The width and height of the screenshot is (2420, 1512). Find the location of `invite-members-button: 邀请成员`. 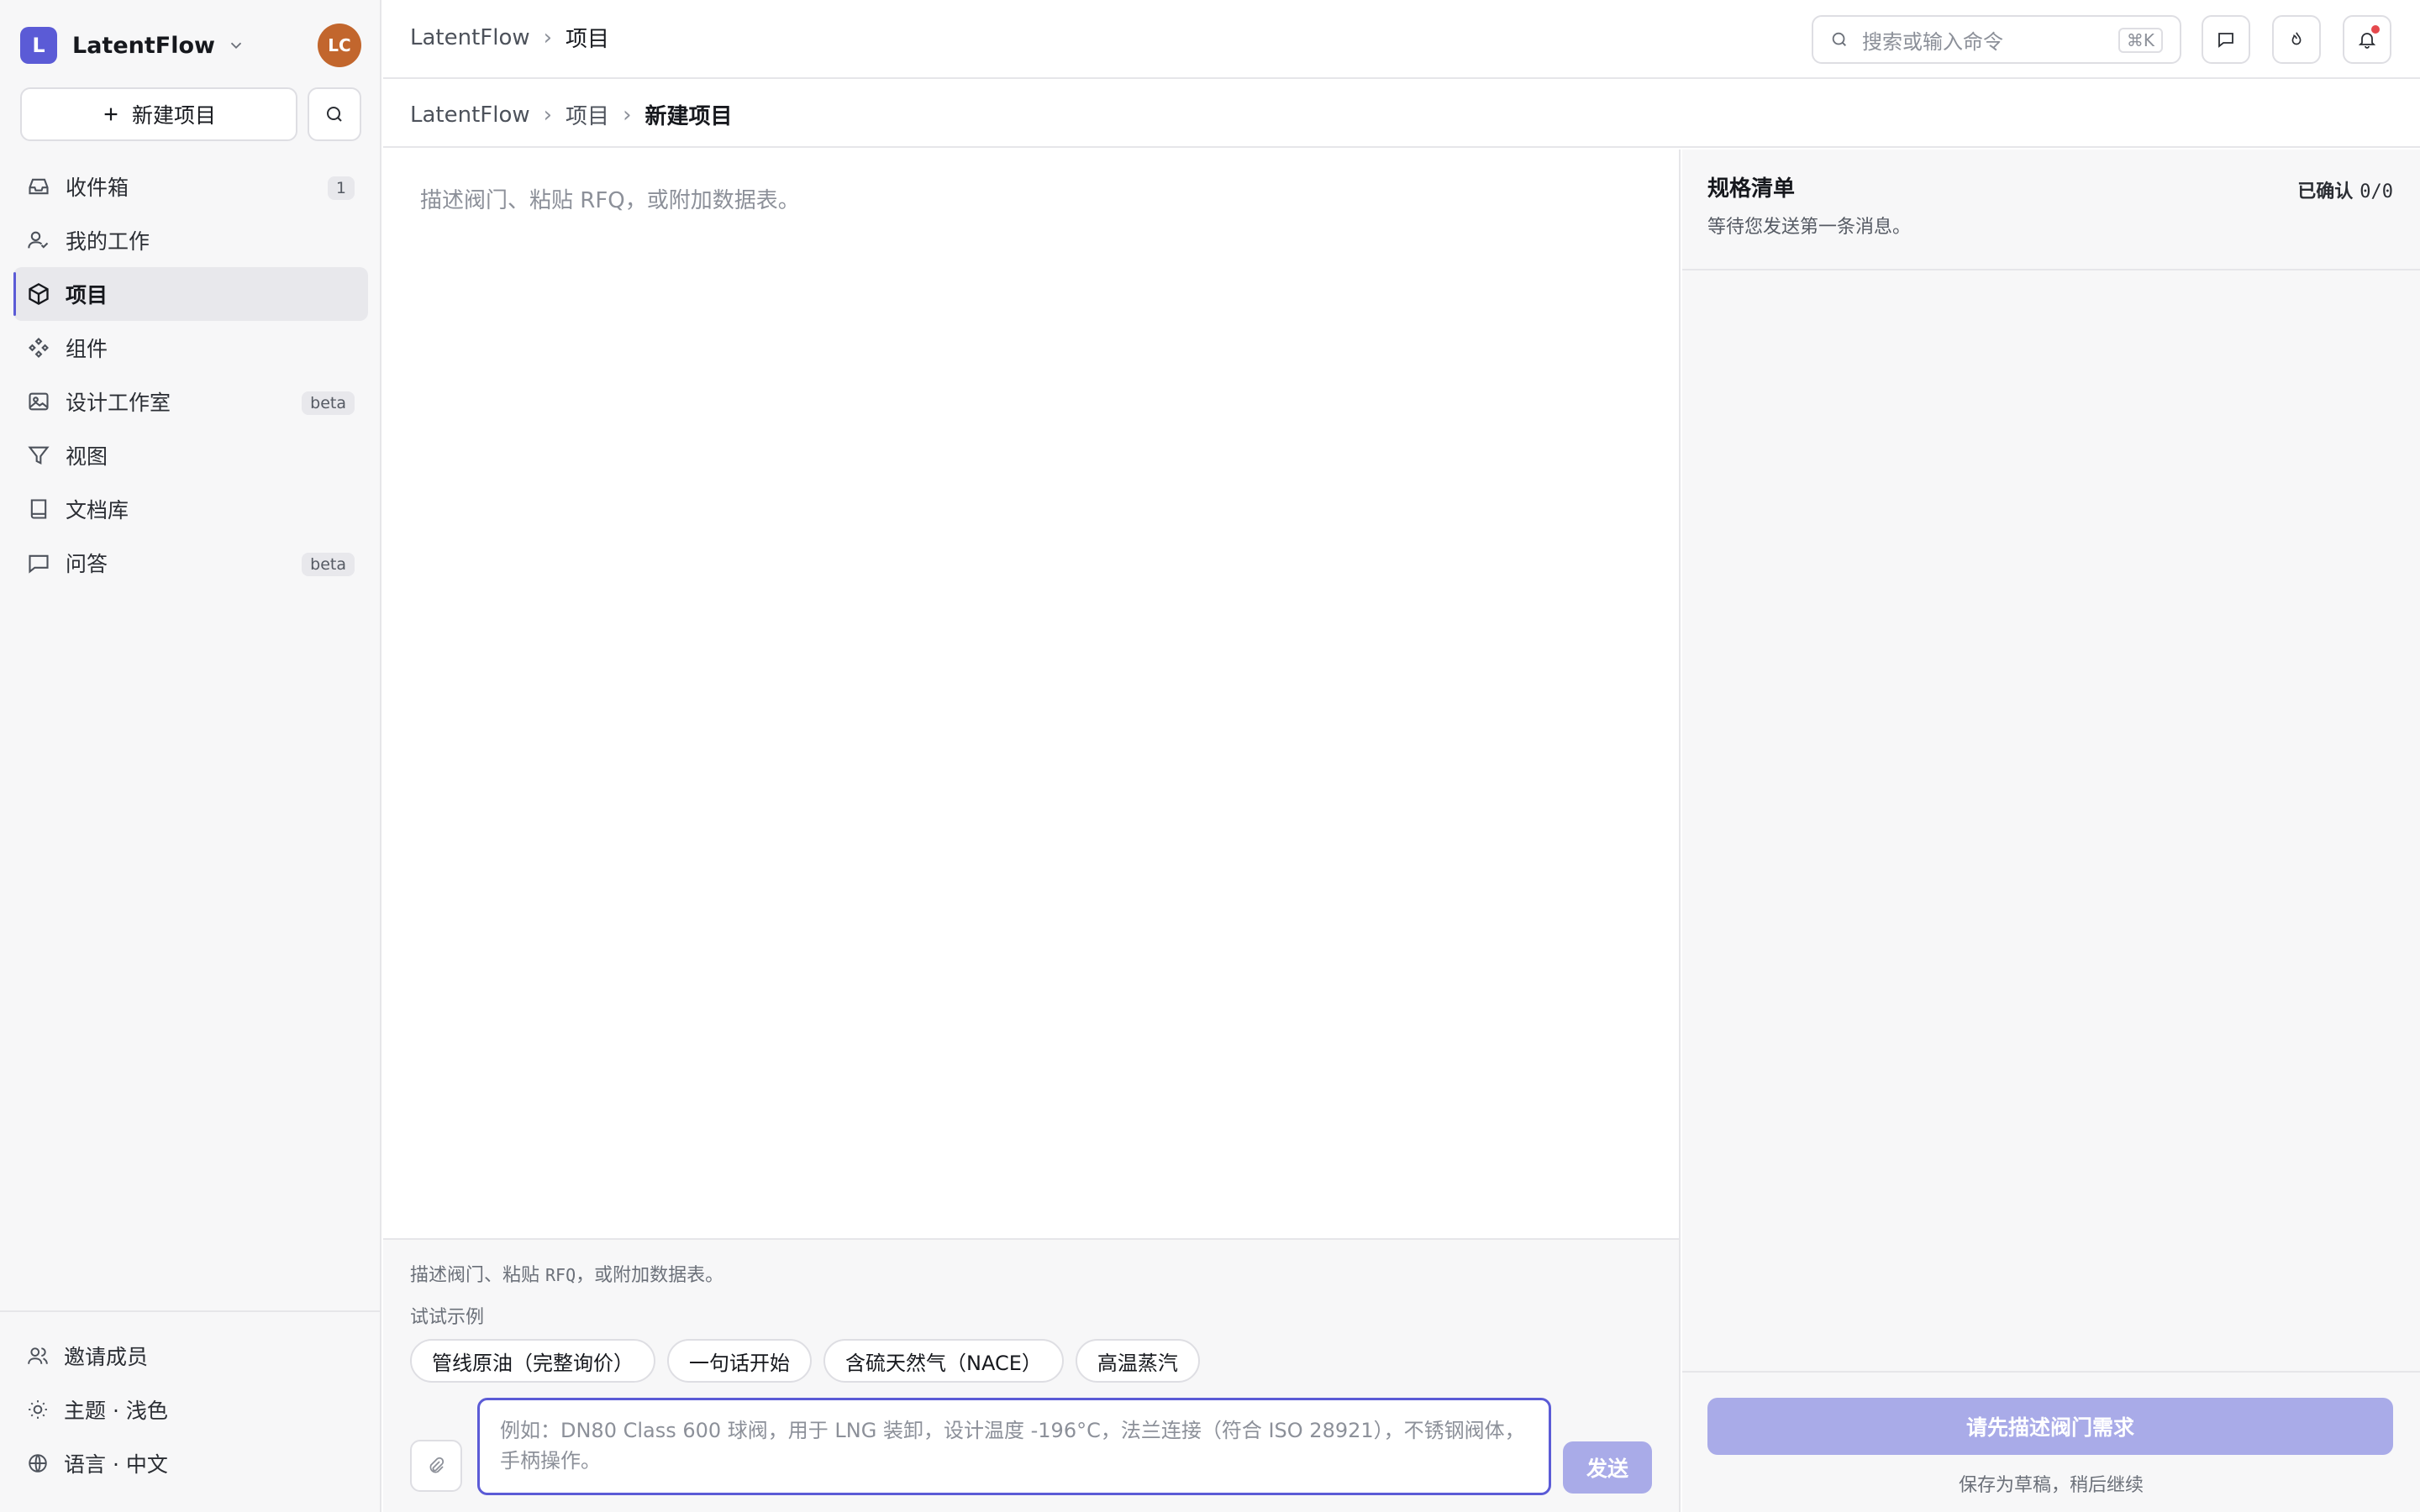

invite-members-button: 邀请成员 is located at coordinates (190, 1356).